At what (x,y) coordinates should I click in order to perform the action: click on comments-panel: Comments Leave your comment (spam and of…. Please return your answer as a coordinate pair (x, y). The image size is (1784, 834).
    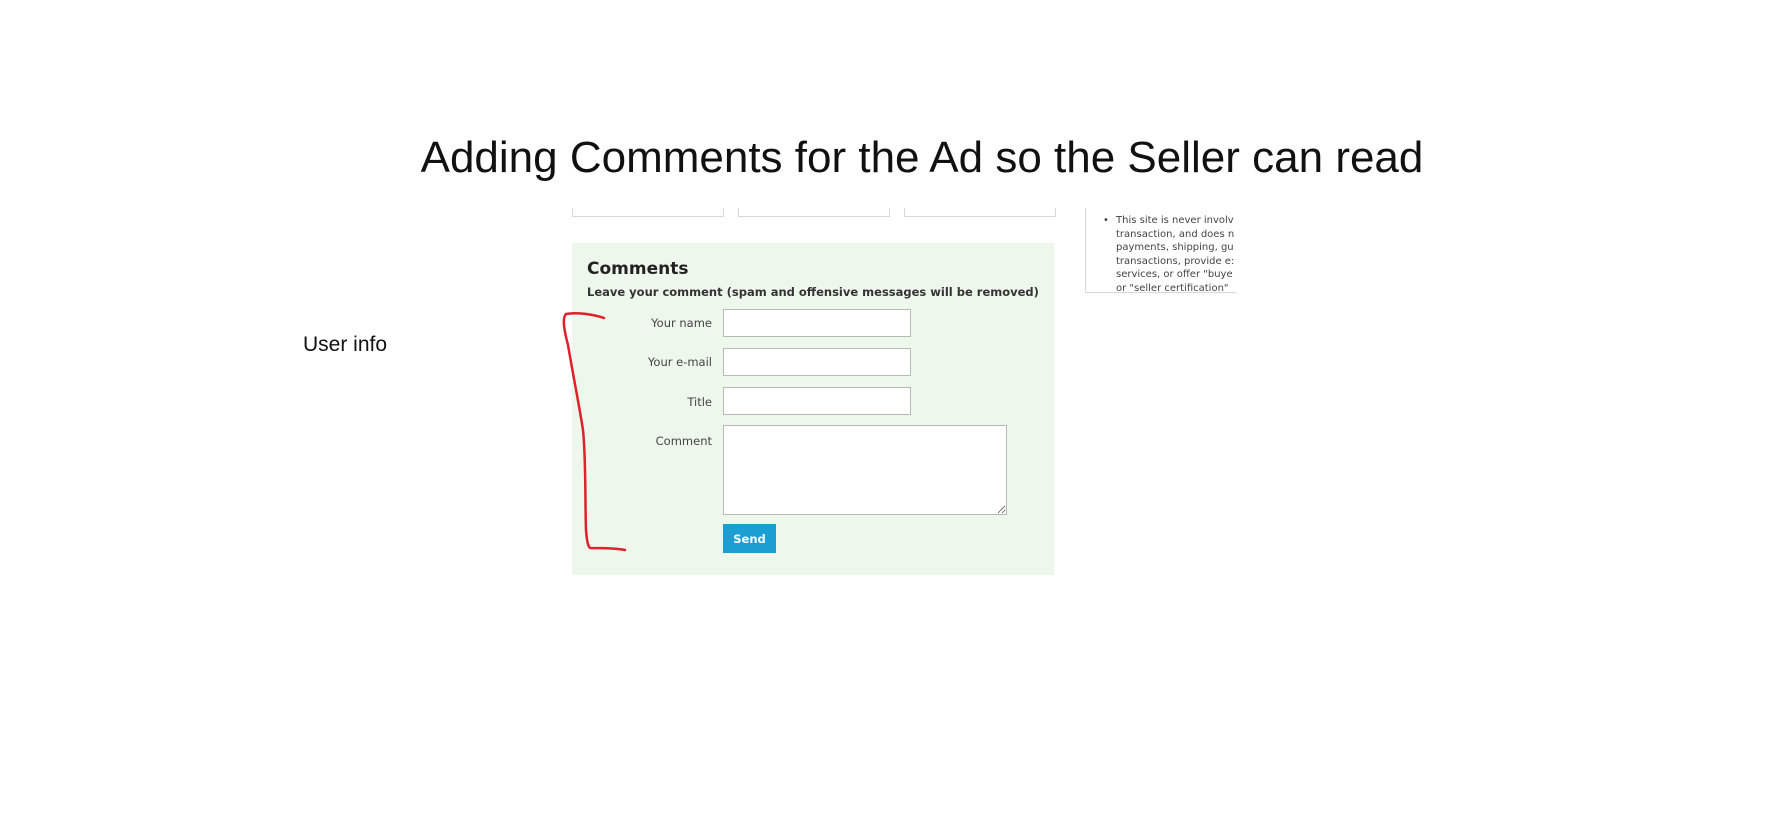
    Looking at the image, I should click on (813, 409).